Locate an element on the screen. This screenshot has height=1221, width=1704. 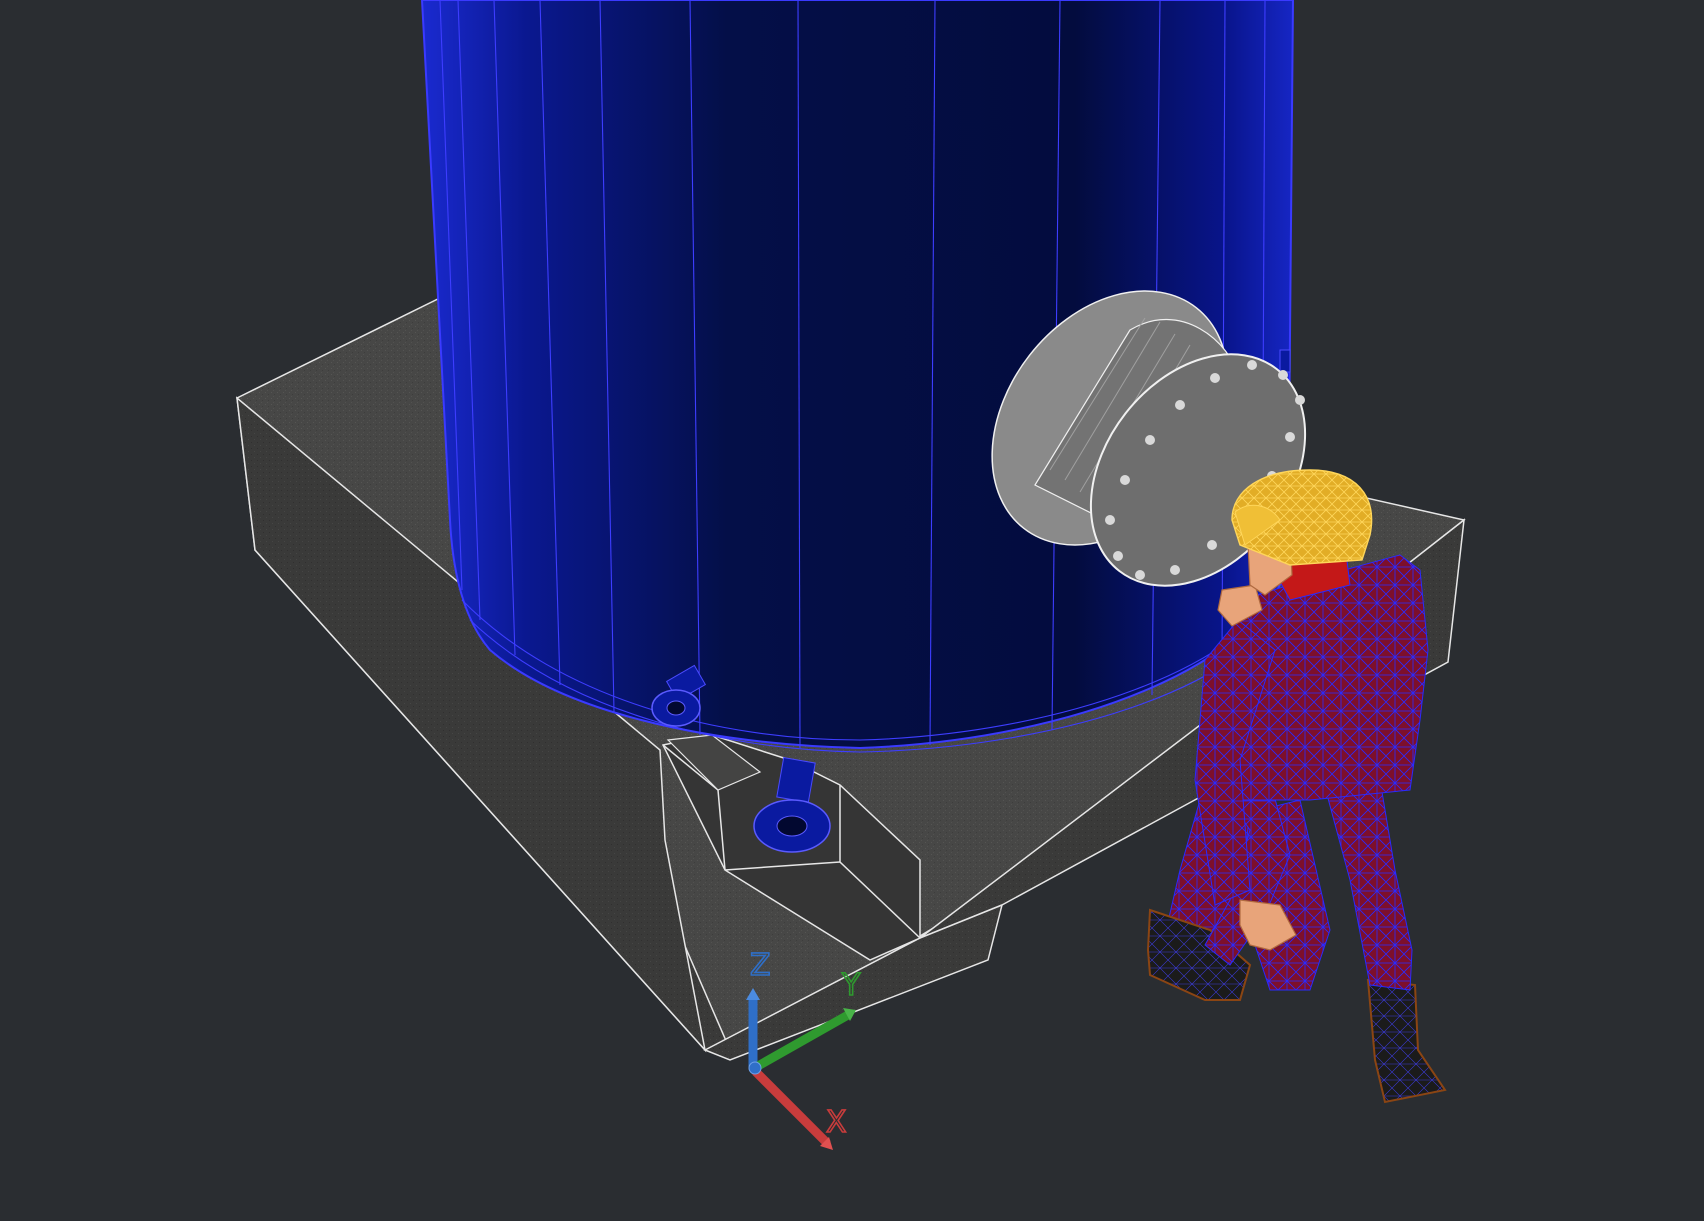
ucs-x-axis is located at coordinates (791, 1107).